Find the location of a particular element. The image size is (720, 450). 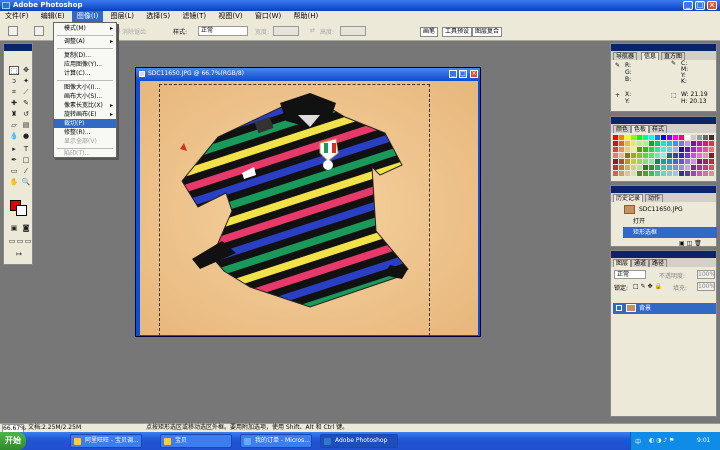

task-folder: 宝贝 is located at coordinates (196, 441).